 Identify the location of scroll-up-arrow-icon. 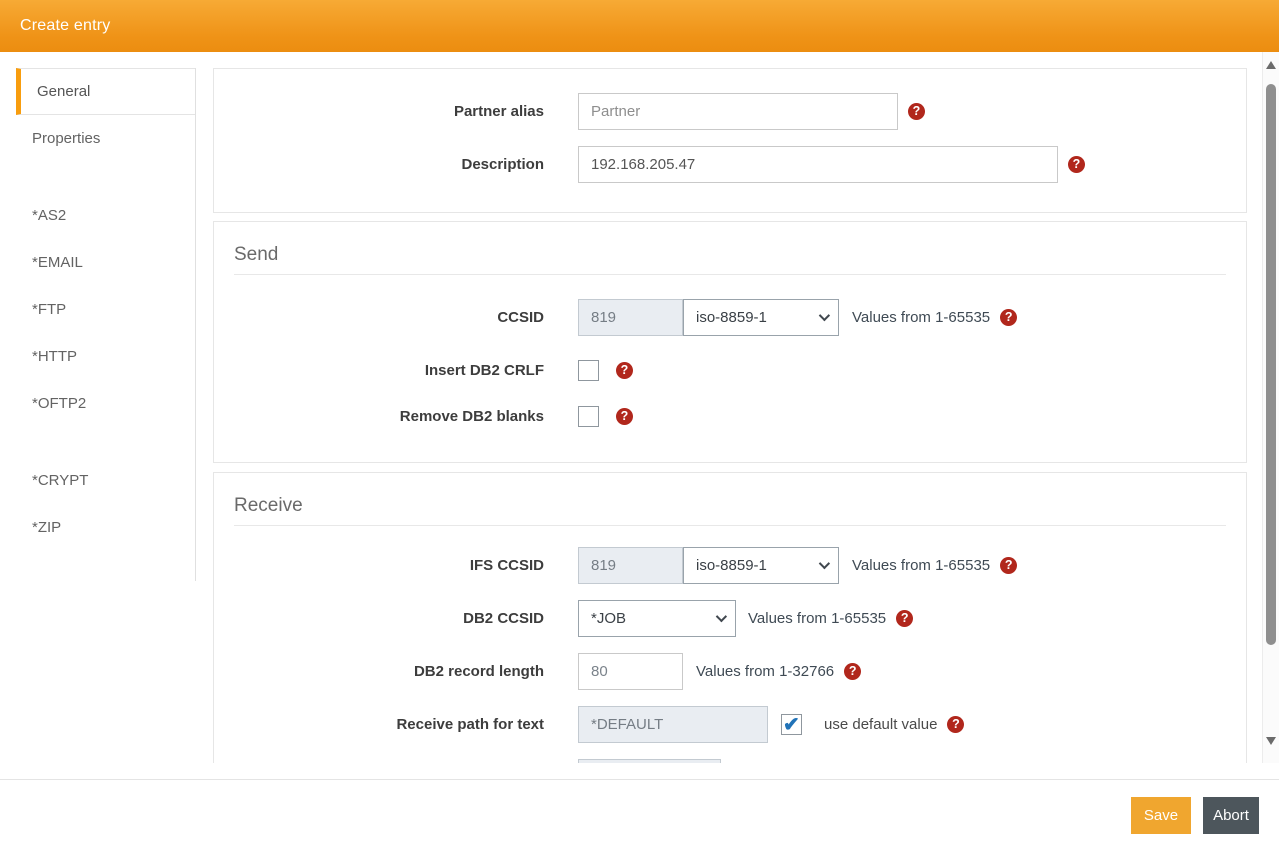
(1271, 65).